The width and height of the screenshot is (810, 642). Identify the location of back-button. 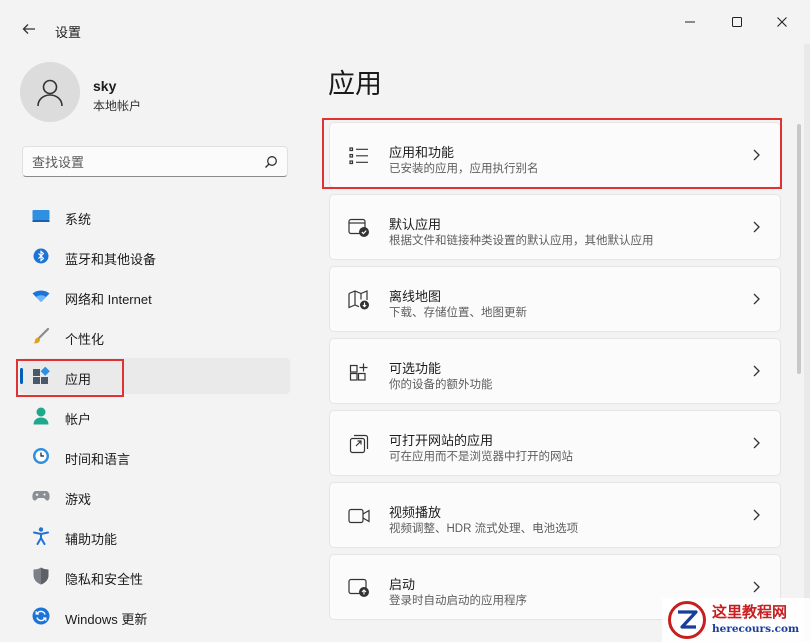
(29, 29).